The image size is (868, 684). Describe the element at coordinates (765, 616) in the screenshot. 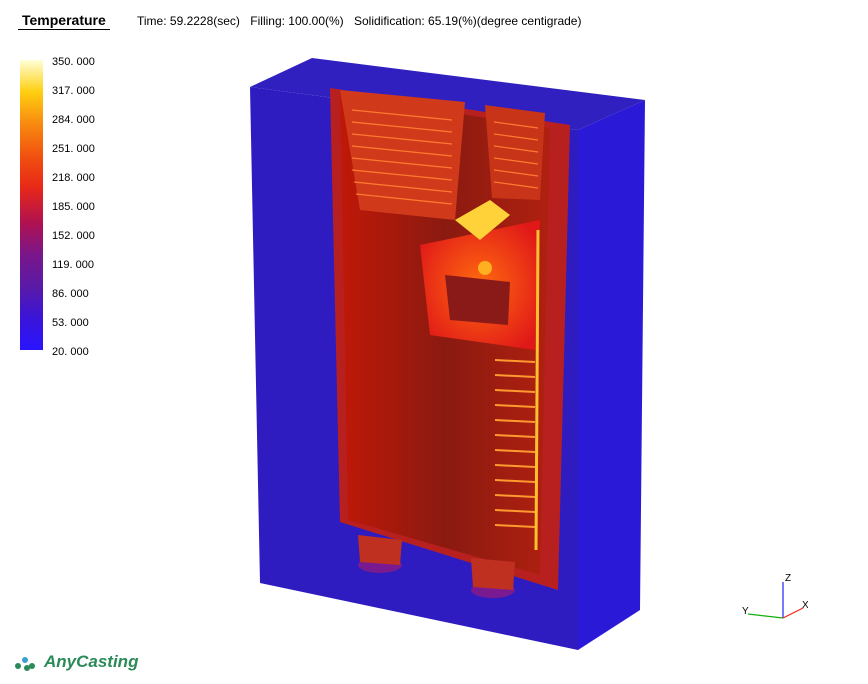

I see `y-axis-line` at that location.